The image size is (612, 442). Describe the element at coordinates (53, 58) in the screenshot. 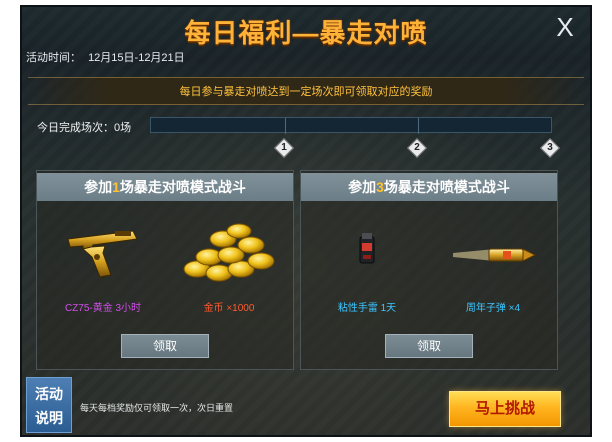

I see `event-time-label: 活动时间：` at that location.